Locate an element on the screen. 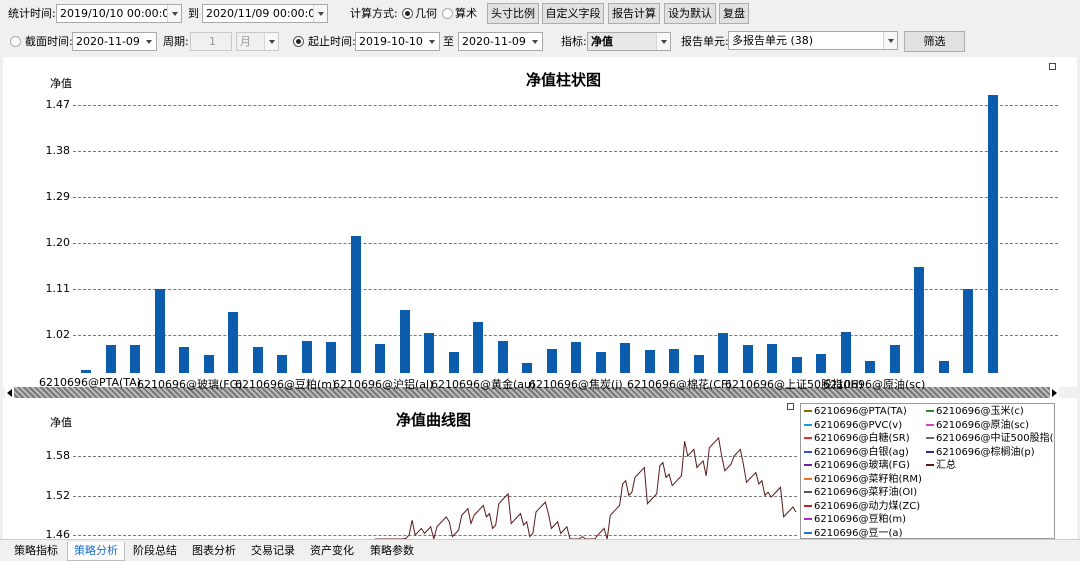  legend-item: 6210696@原油(sc) is located at coordinates (977, 426).